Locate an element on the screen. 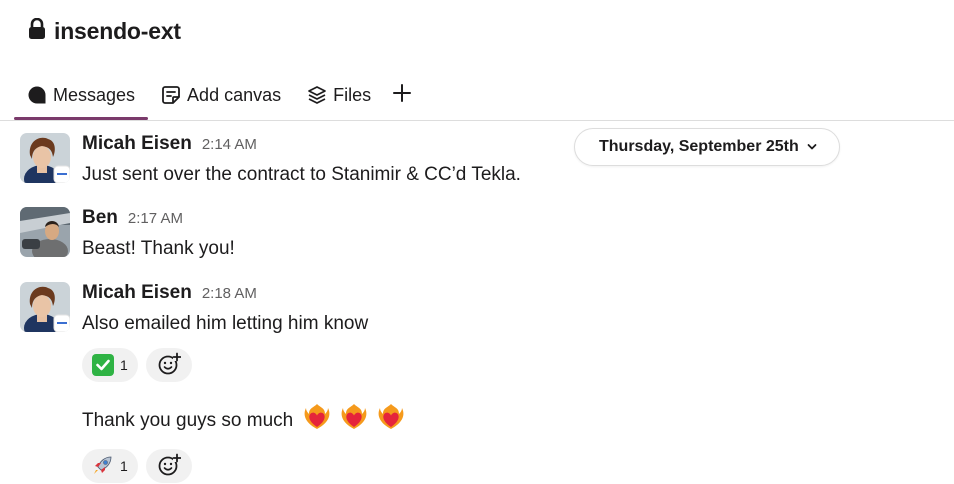 The width and height of the screenshot is (954, 484). channel-title: insendo-ext is located at coordinates (104, 31).